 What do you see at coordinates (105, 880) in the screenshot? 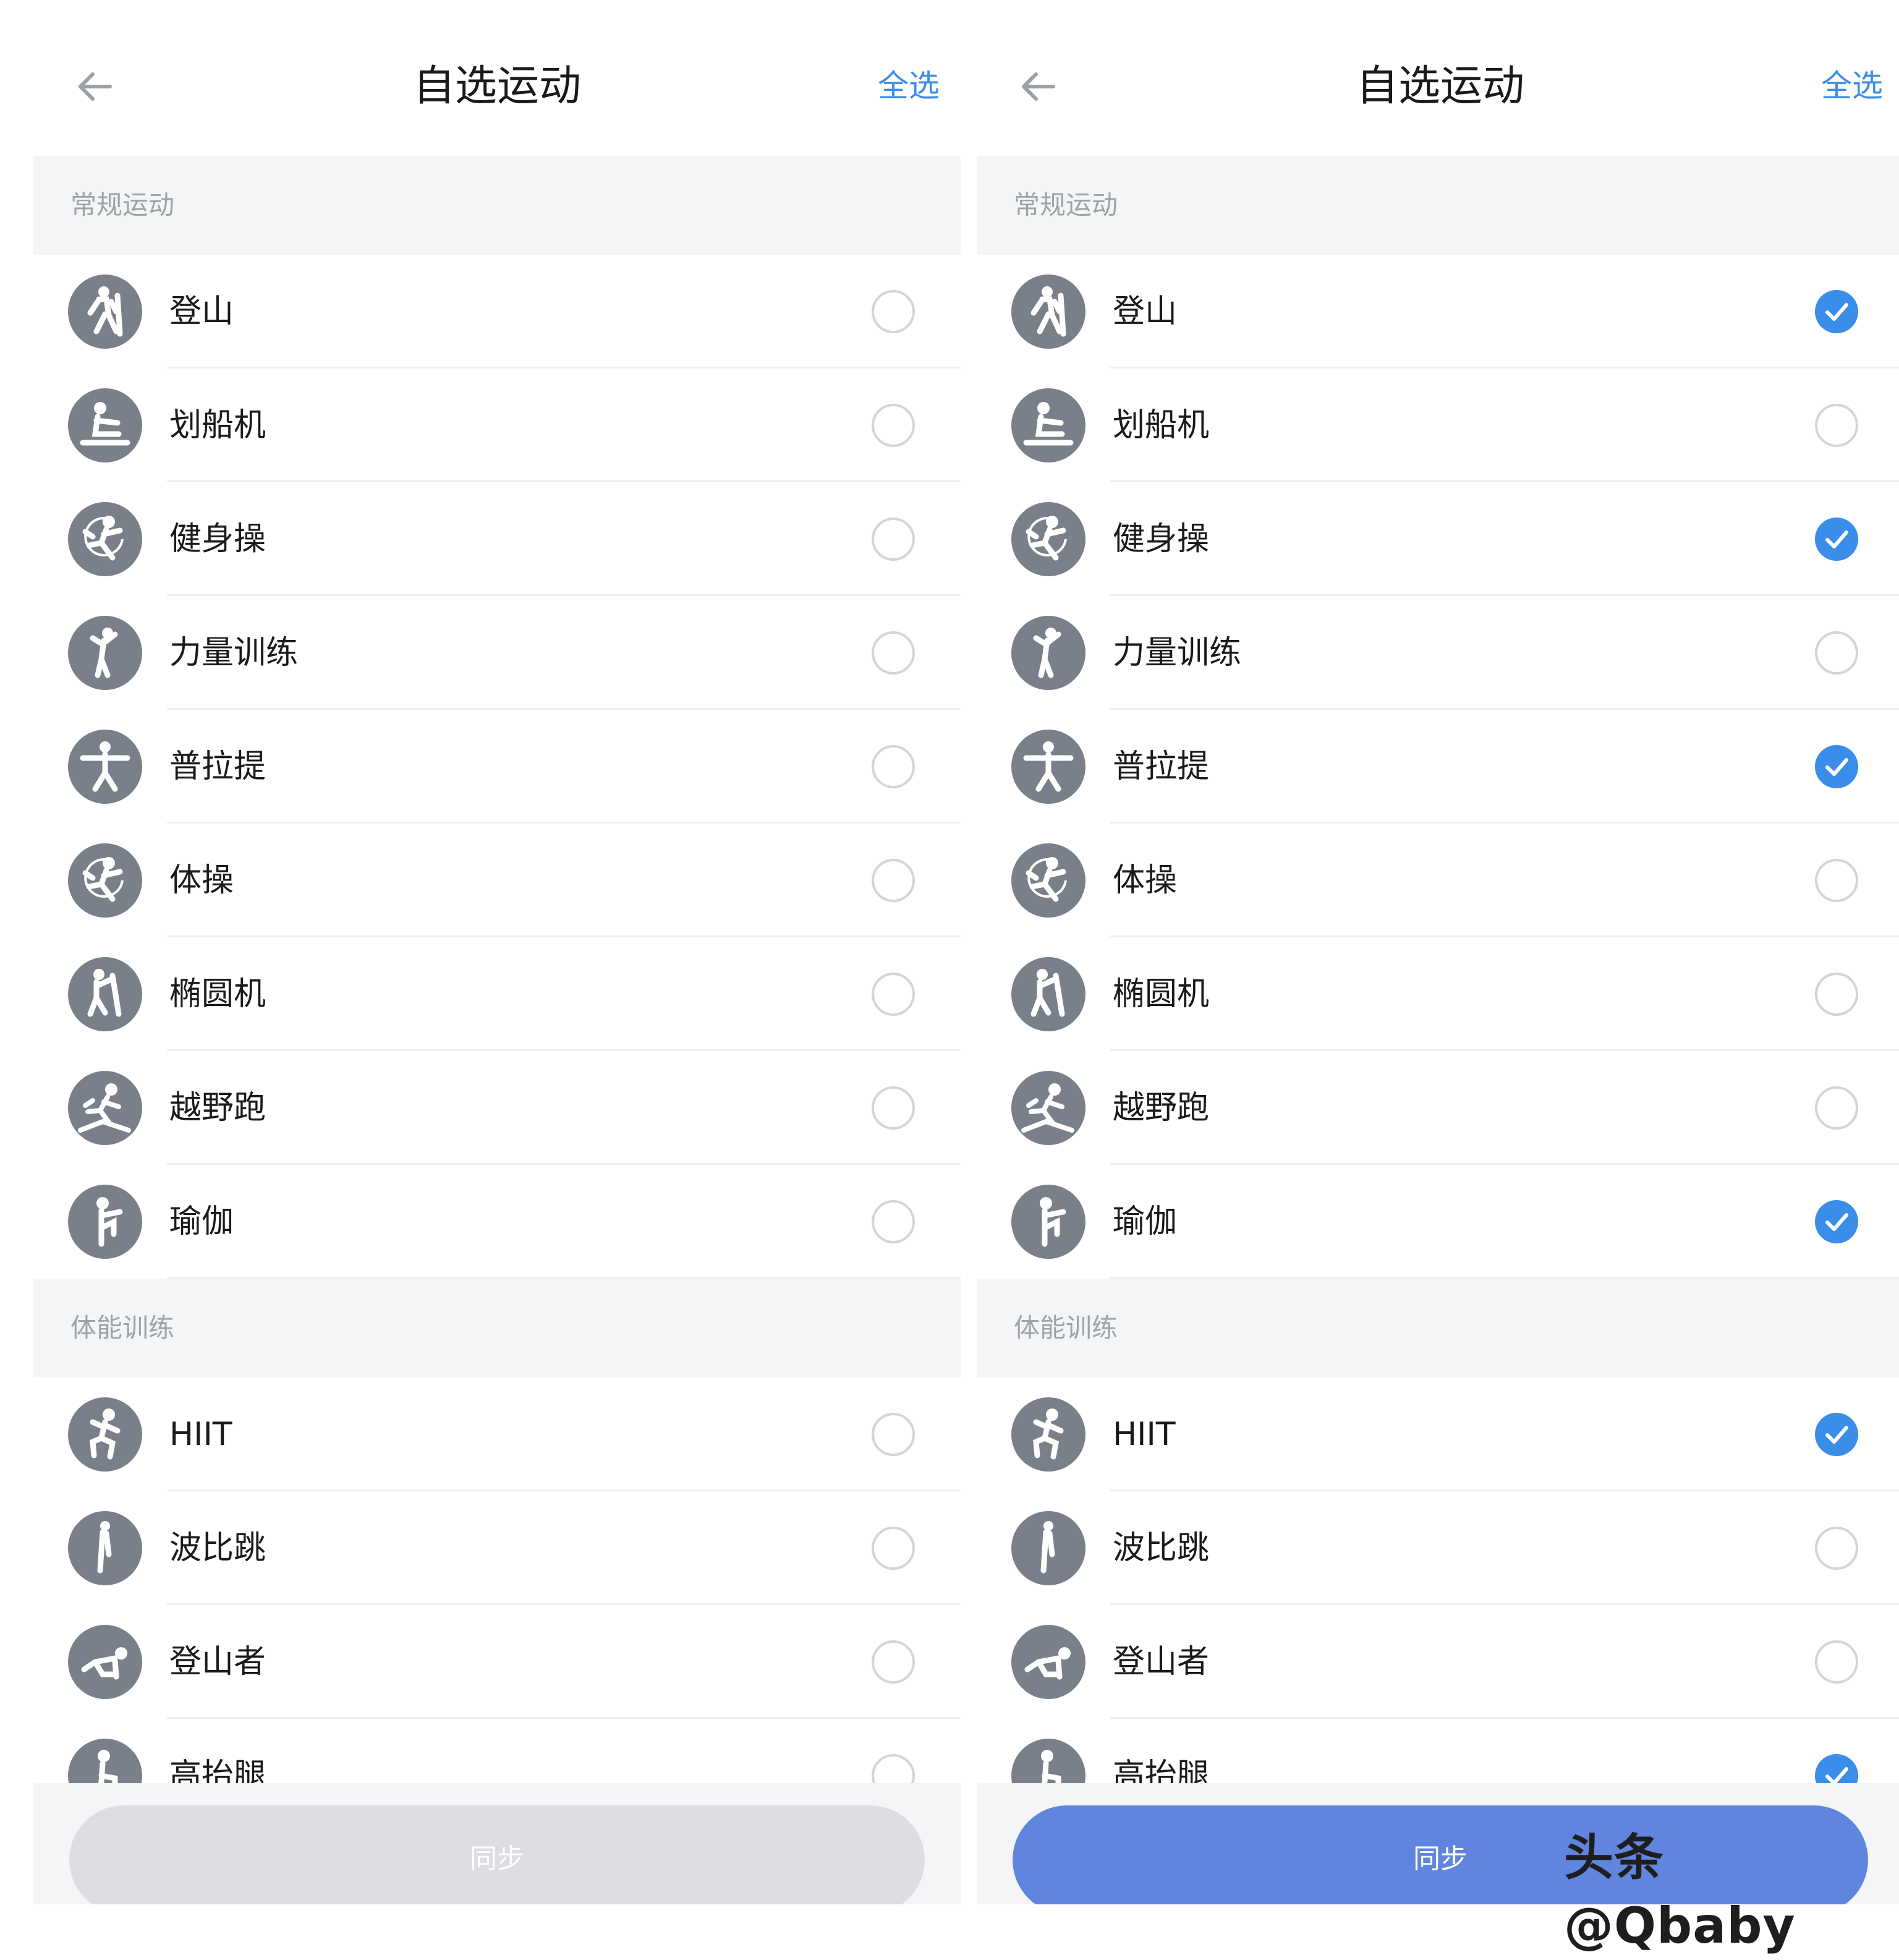
I see `gymnastics-icon` at bounding box center [105, 880].